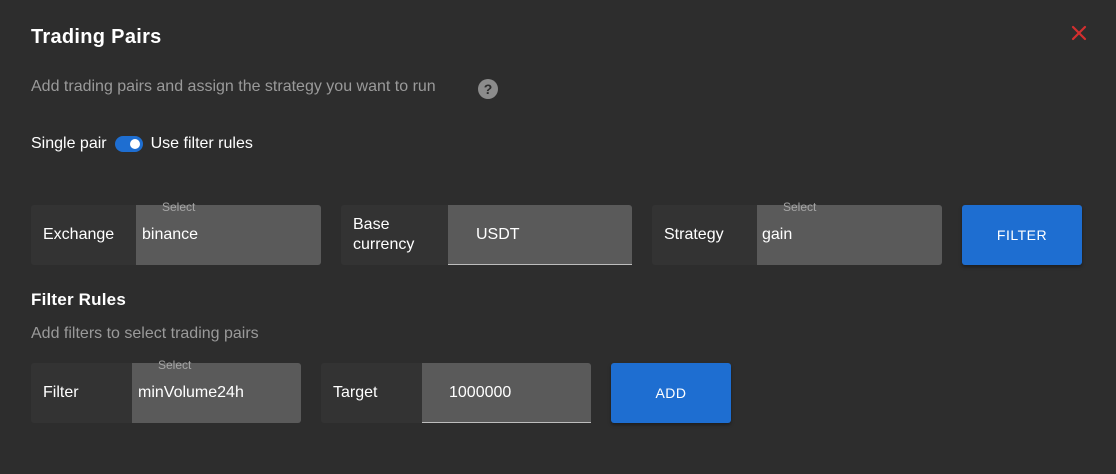 This screenshot has width=1116, height=474. I want to click on filter-button: FILTER, so click(1022, 235).